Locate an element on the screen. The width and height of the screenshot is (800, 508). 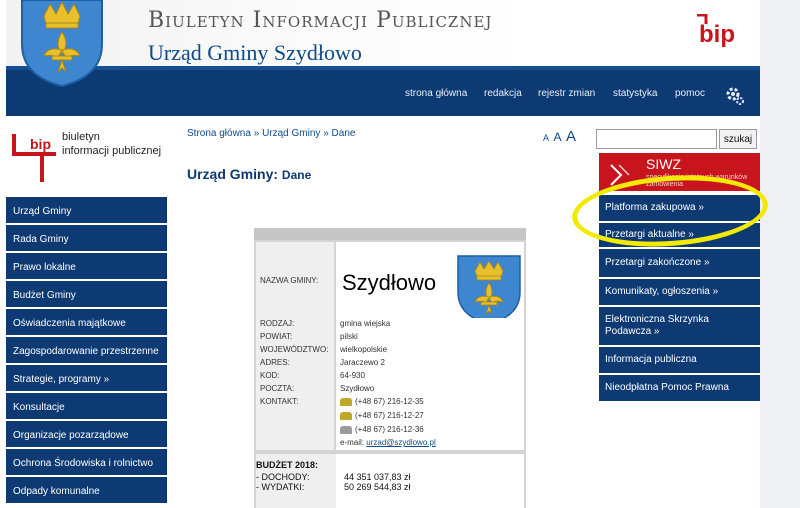
gmina-crest is located at coordinates (62, 44).